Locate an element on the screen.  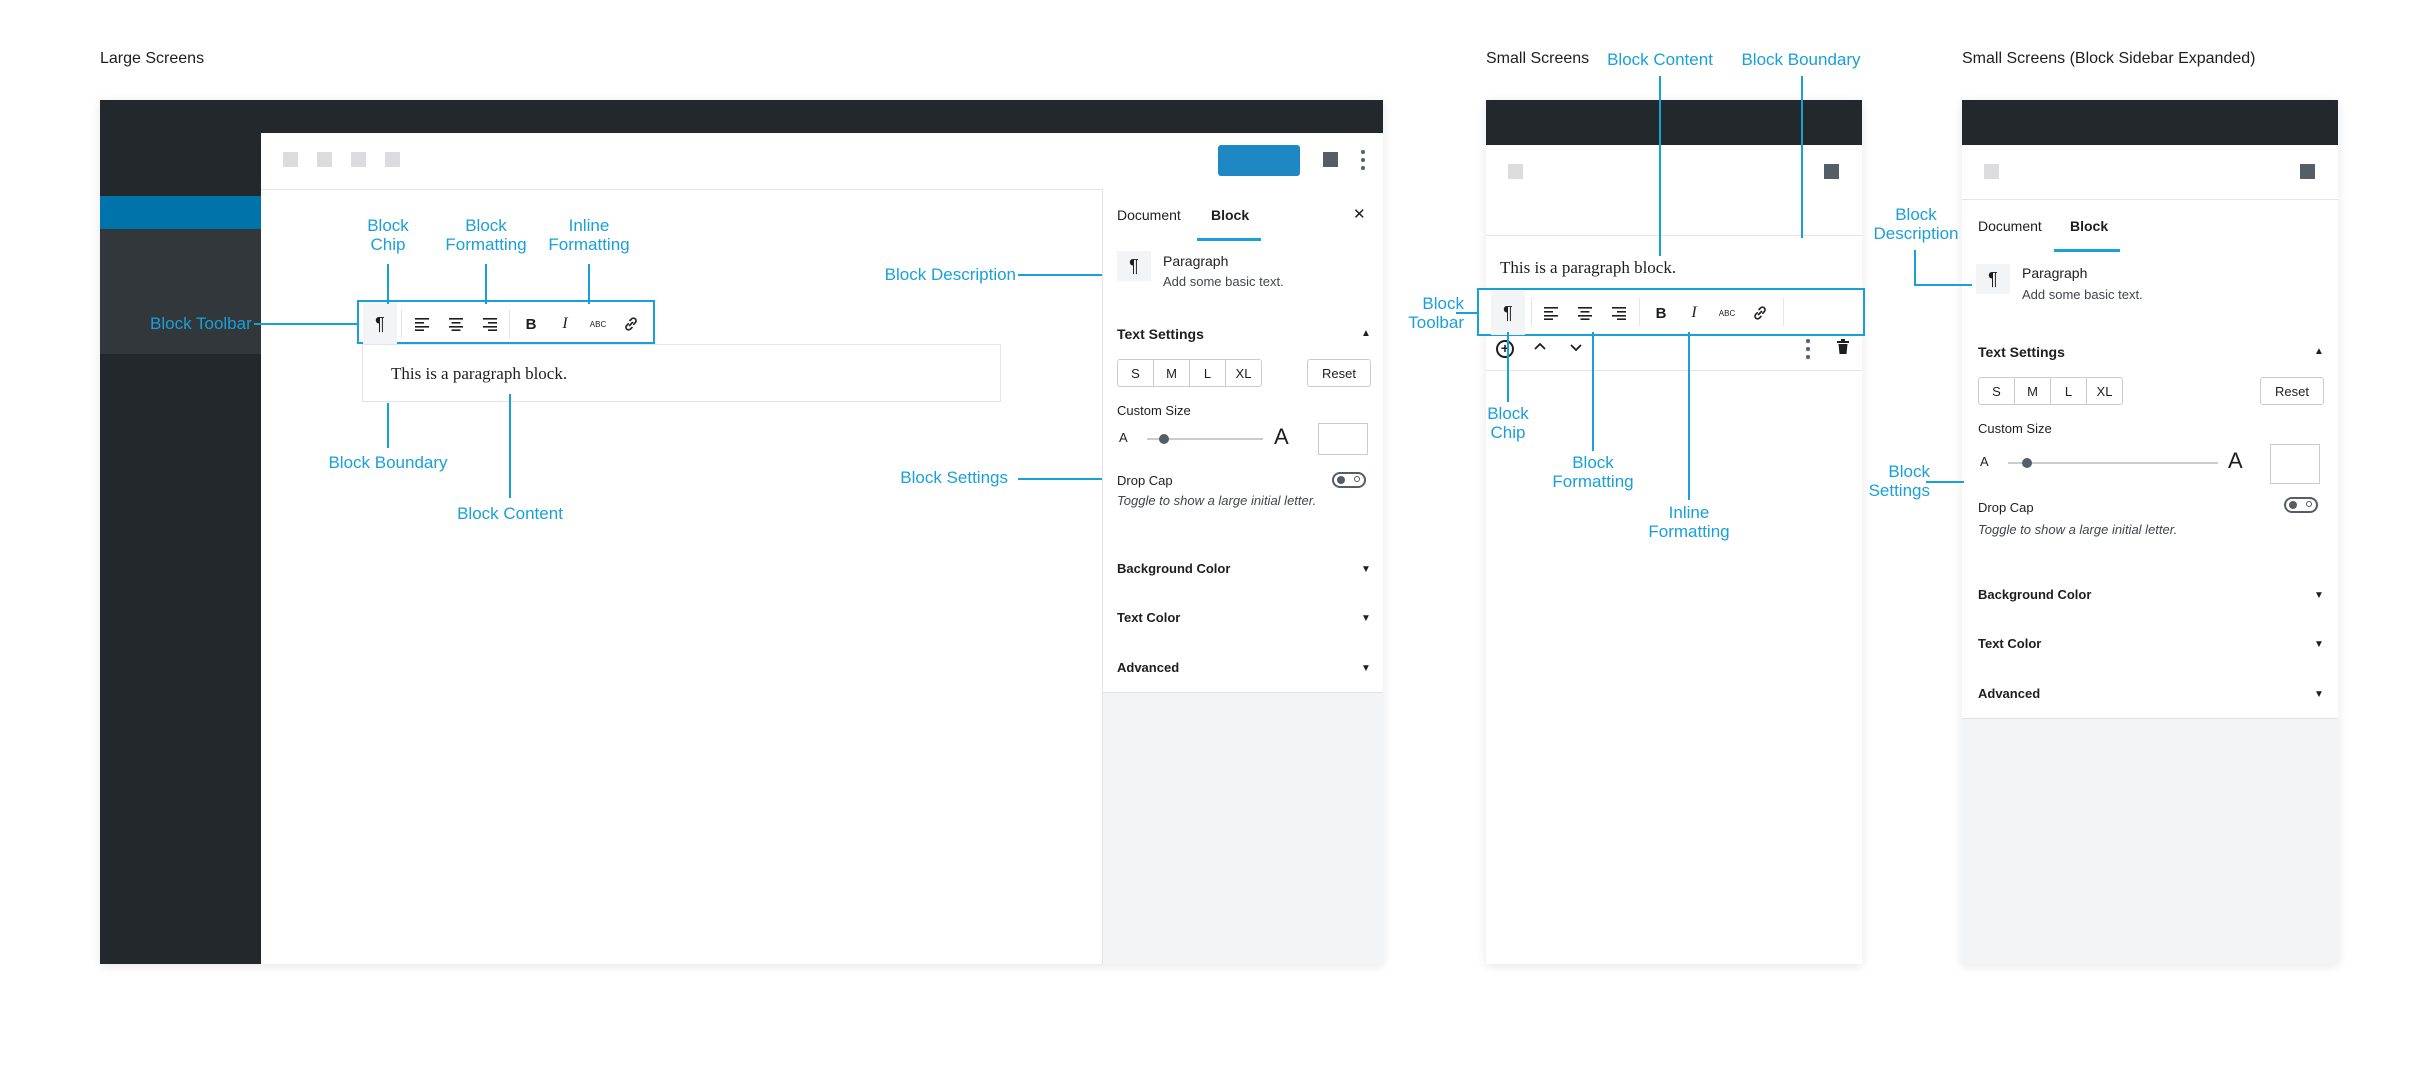
block-name: Paragraph is located at coordinates (1196, 261).